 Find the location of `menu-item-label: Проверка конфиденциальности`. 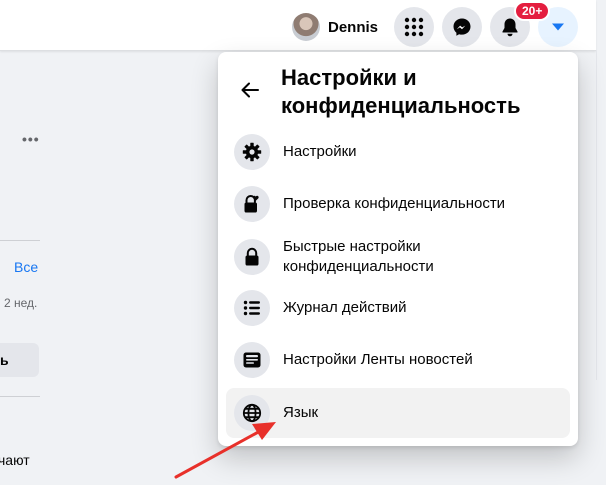

menu-item-label: Проверка конфиденциальности is located at coordinates (394, 203).